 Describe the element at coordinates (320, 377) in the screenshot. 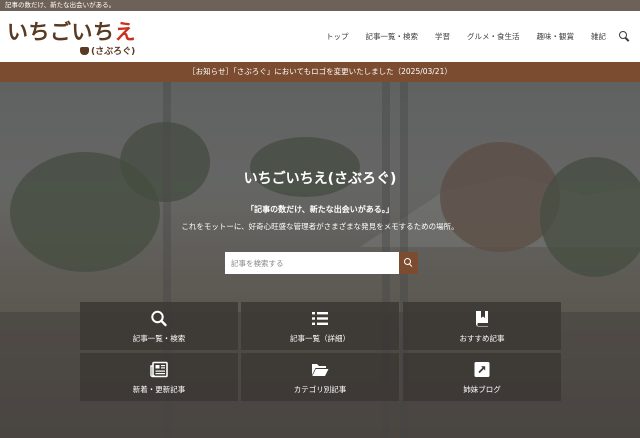

I see `tile-category: カテゴリ別記事` at that location.